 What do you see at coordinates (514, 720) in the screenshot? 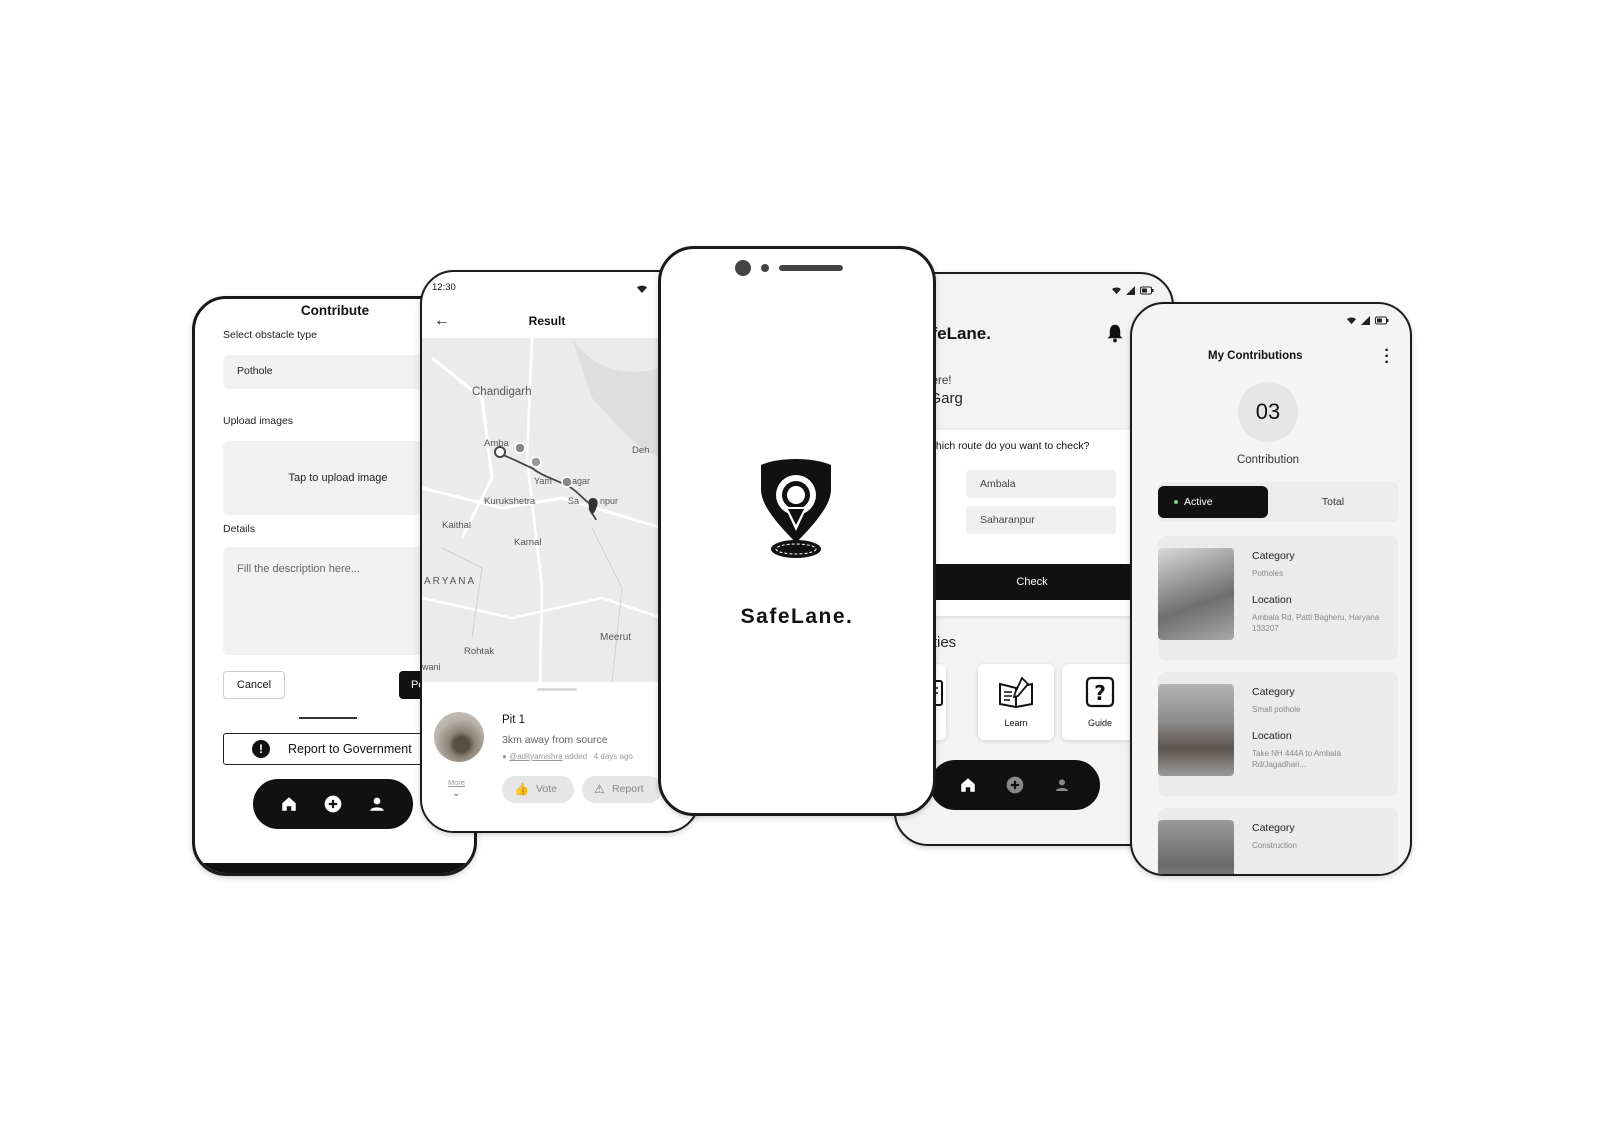
I see `pit-title: Pit 1` at bounding box center [514, 720].